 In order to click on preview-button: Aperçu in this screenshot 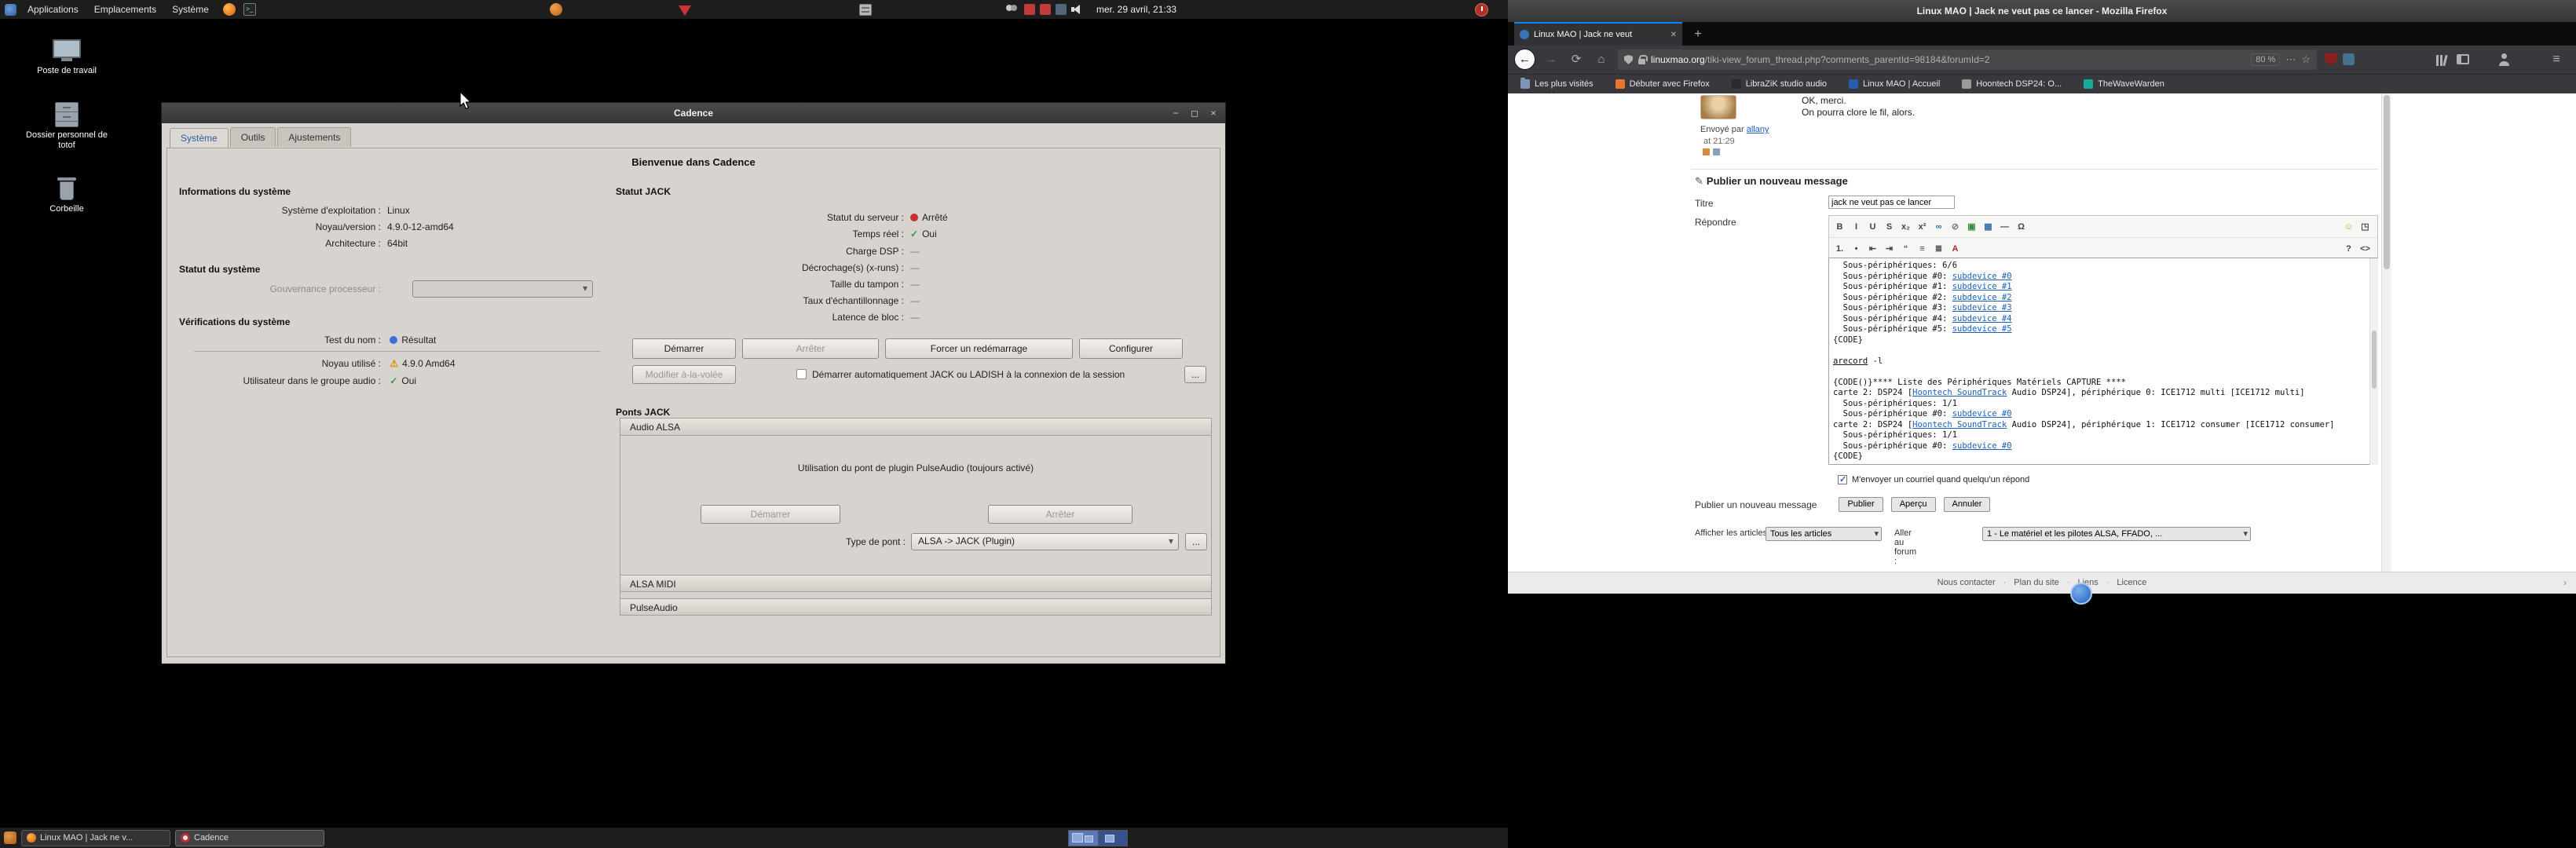, I will do `click(1913, 505)`.